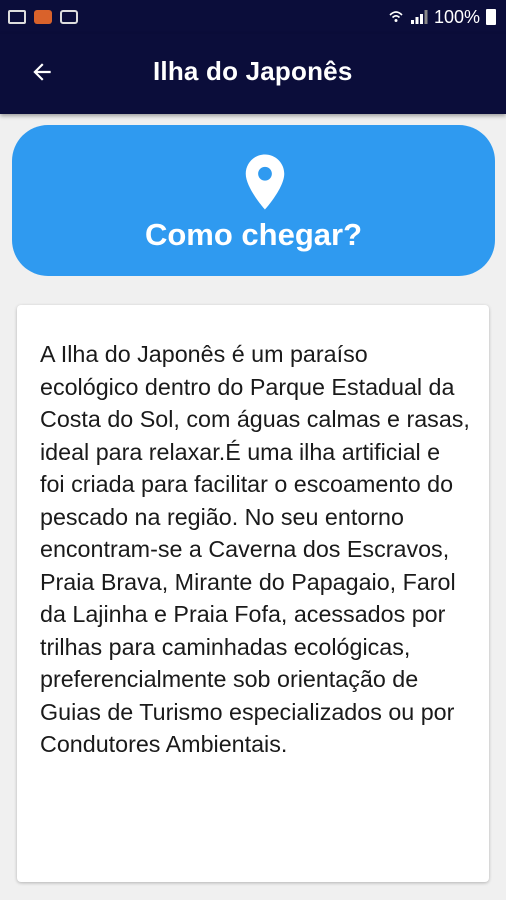 The image size is (506, 900). I want to click on status-right: 100%, so click(442, 17).